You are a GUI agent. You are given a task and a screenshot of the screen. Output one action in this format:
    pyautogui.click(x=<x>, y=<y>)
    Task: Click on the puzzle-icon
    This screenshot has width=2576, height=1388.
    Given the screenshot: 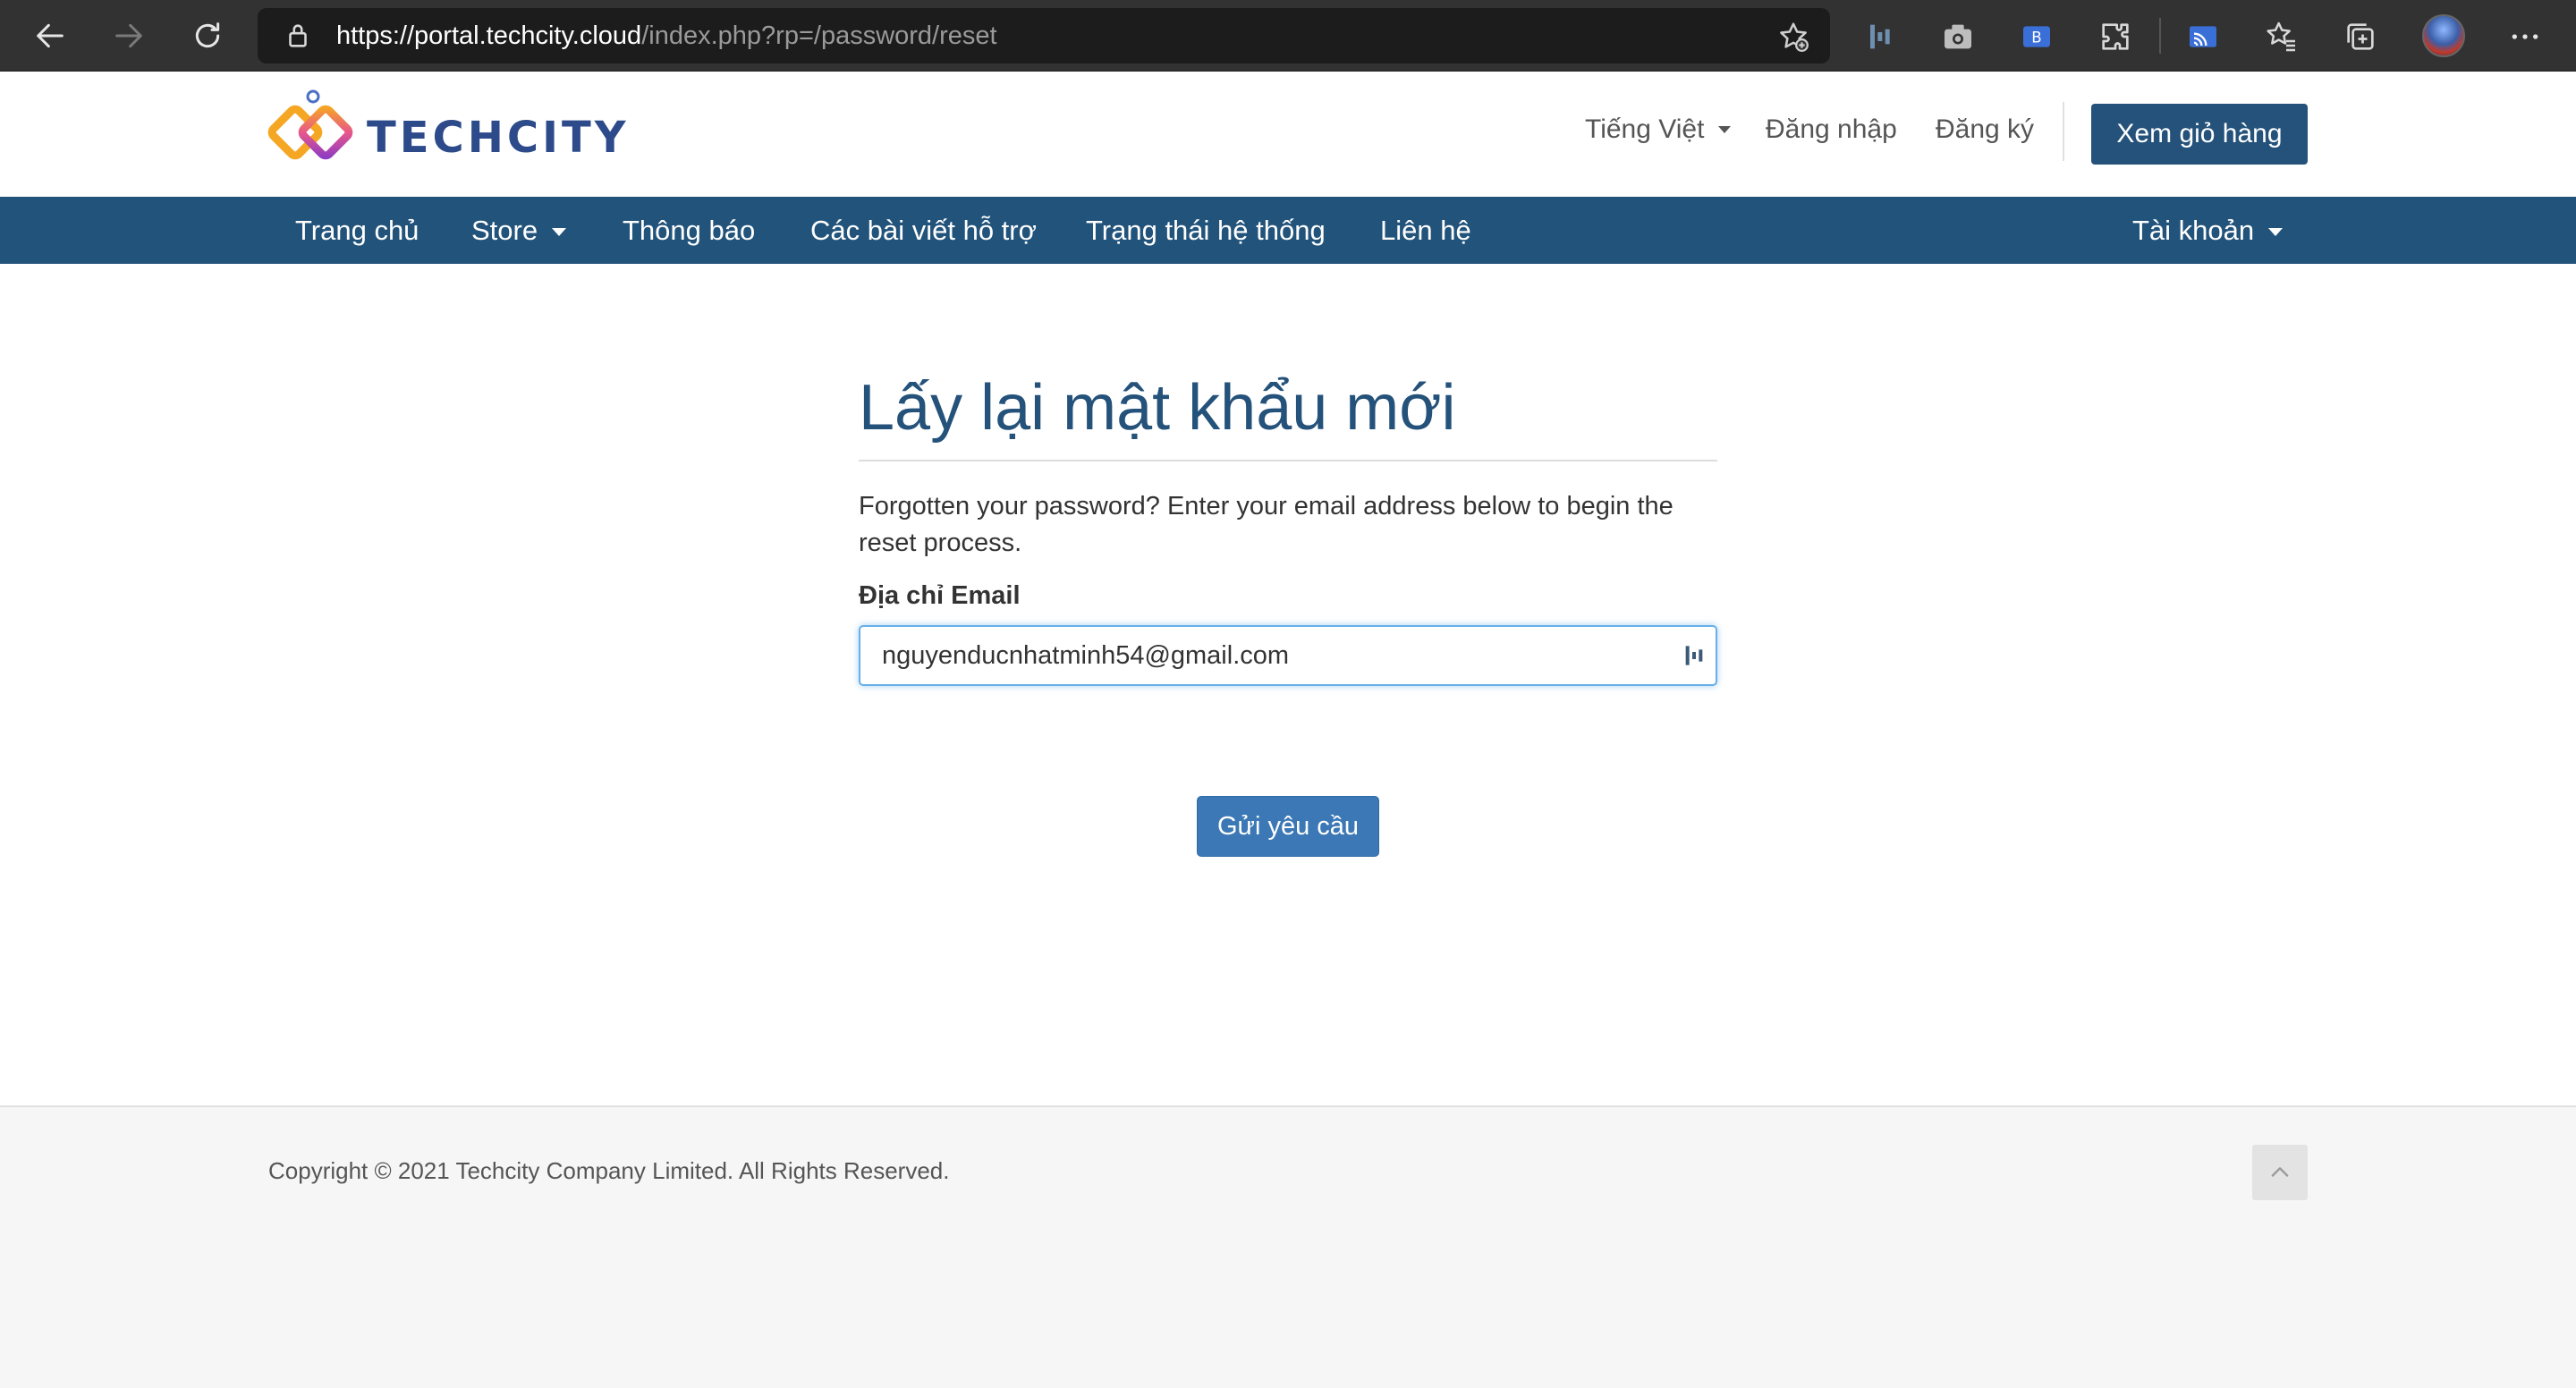 What is the action you would take?
    pyautogui.click(x=2115, y=37)
    